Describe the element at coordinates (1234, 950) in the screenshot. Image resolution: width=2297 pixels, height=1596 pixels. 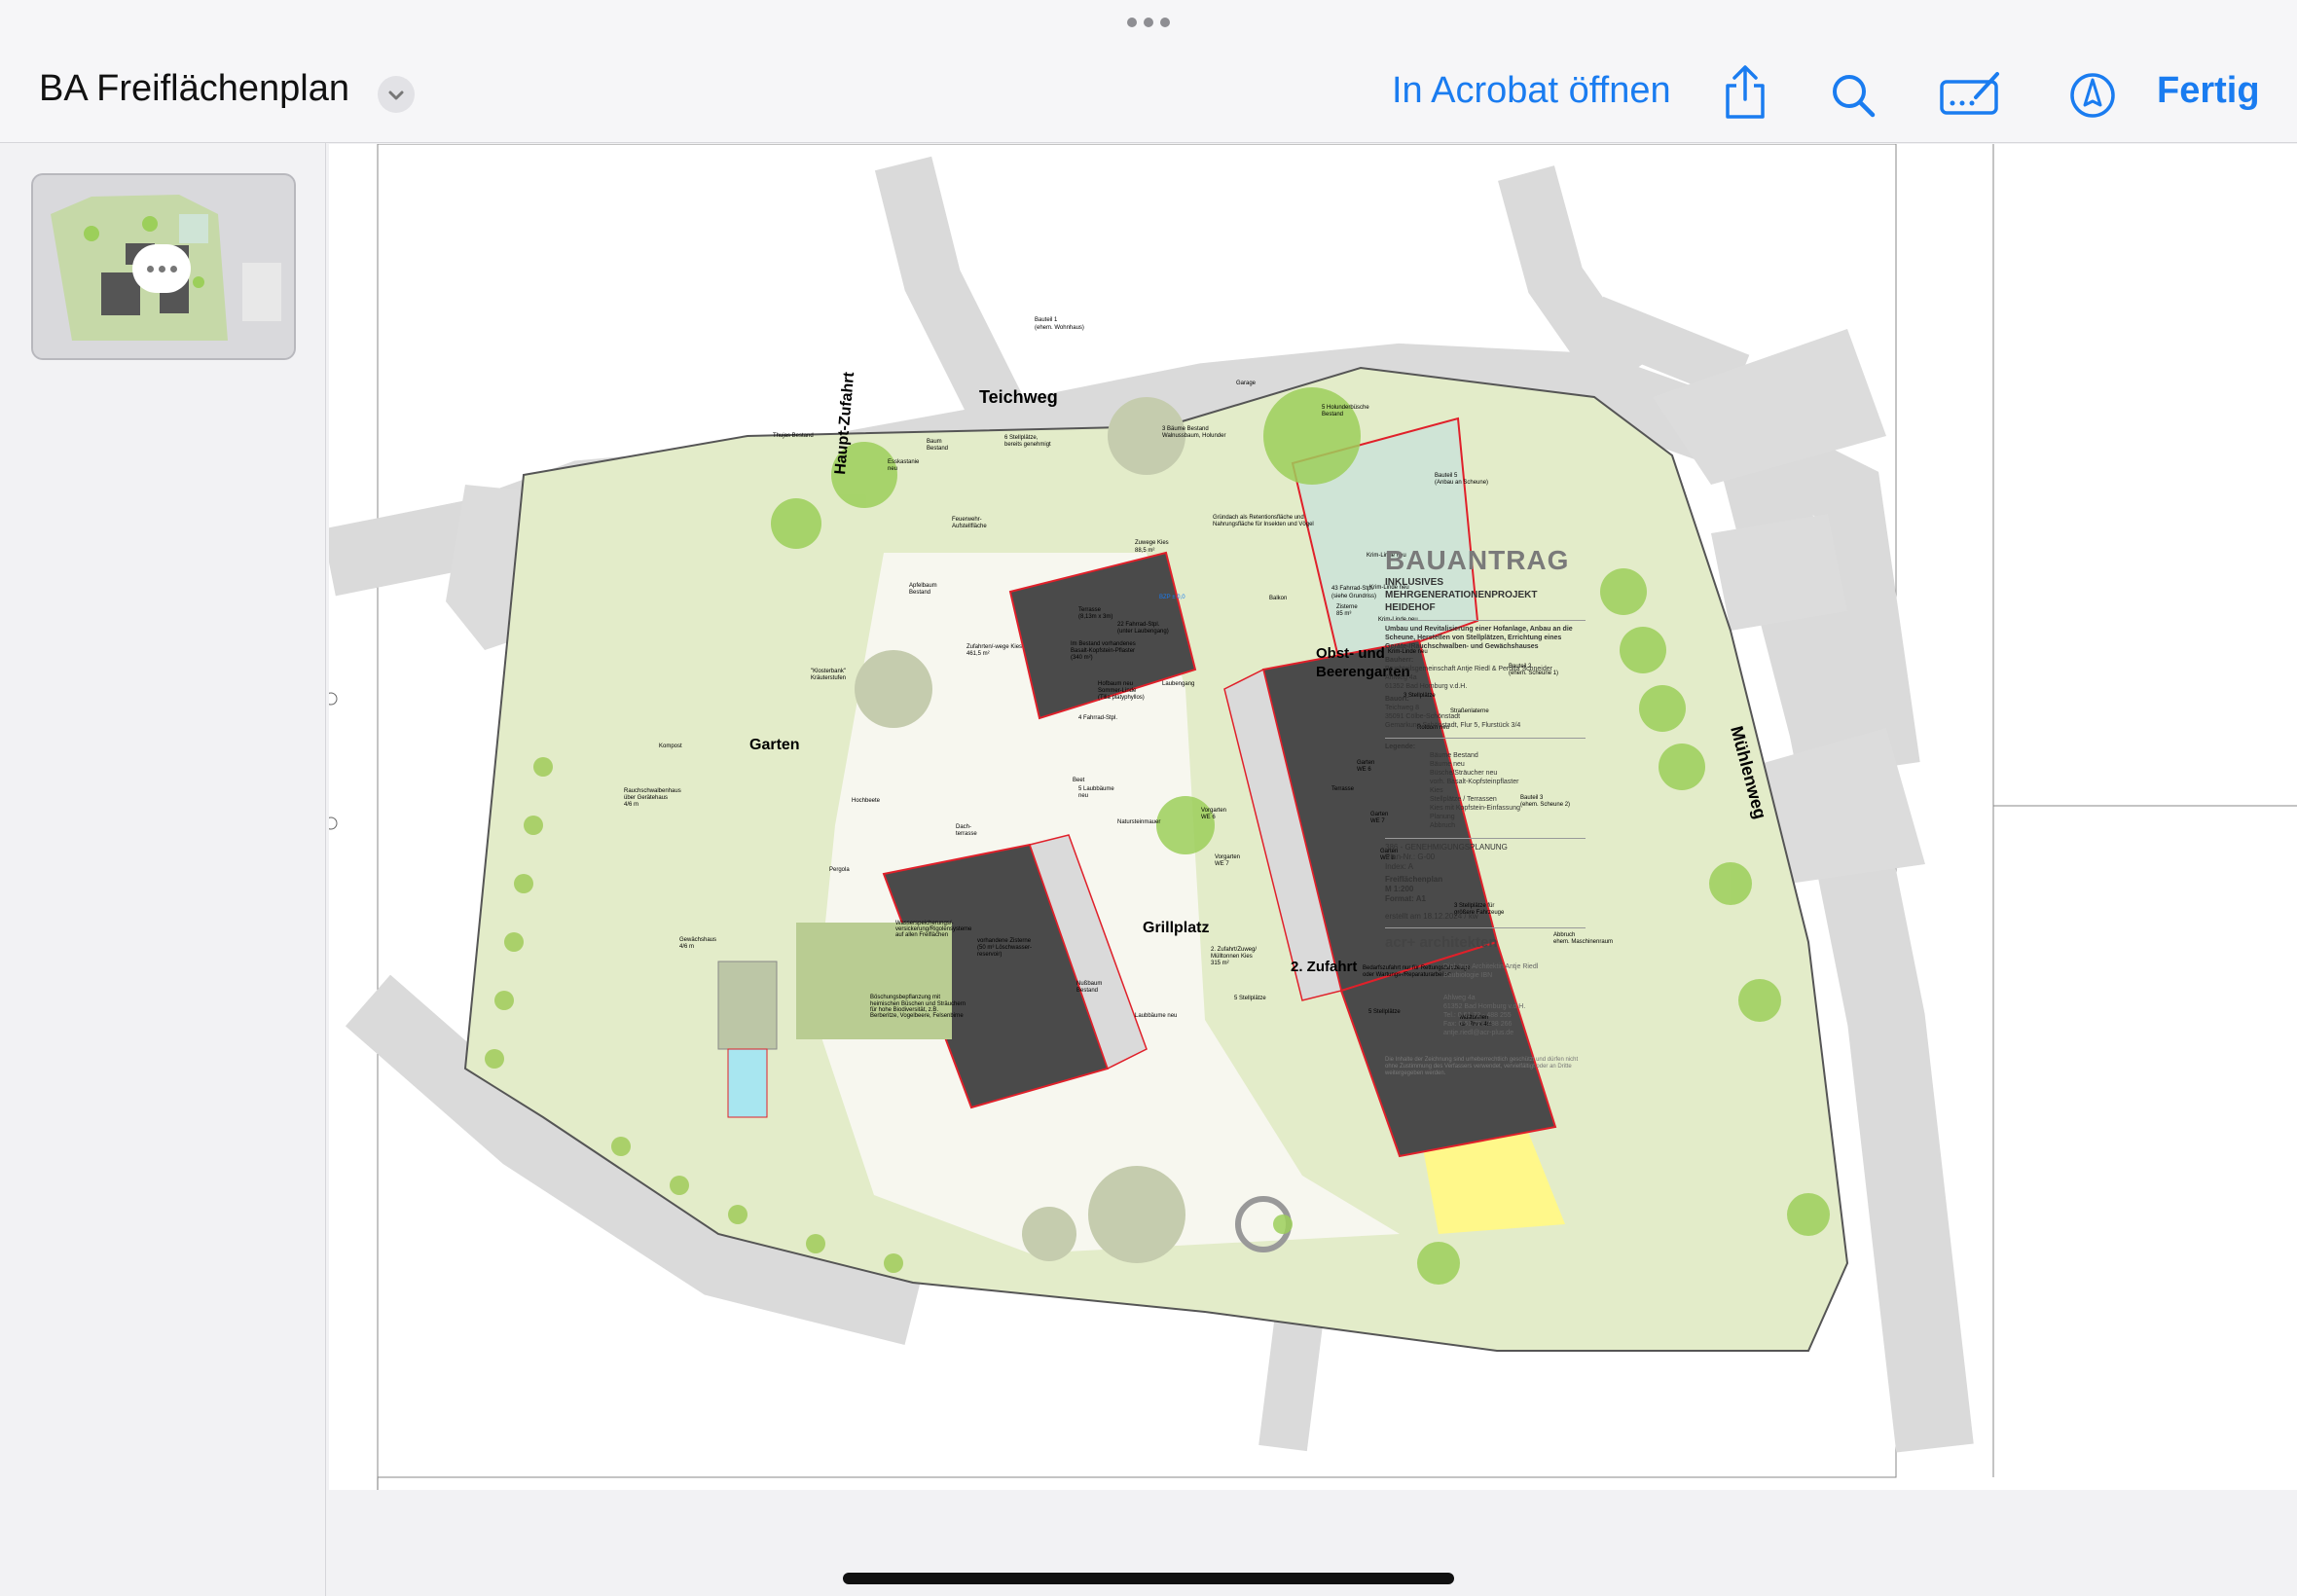
I see `label-zuweg-2: 2. Zufahrt/Zuweg/` at that location.